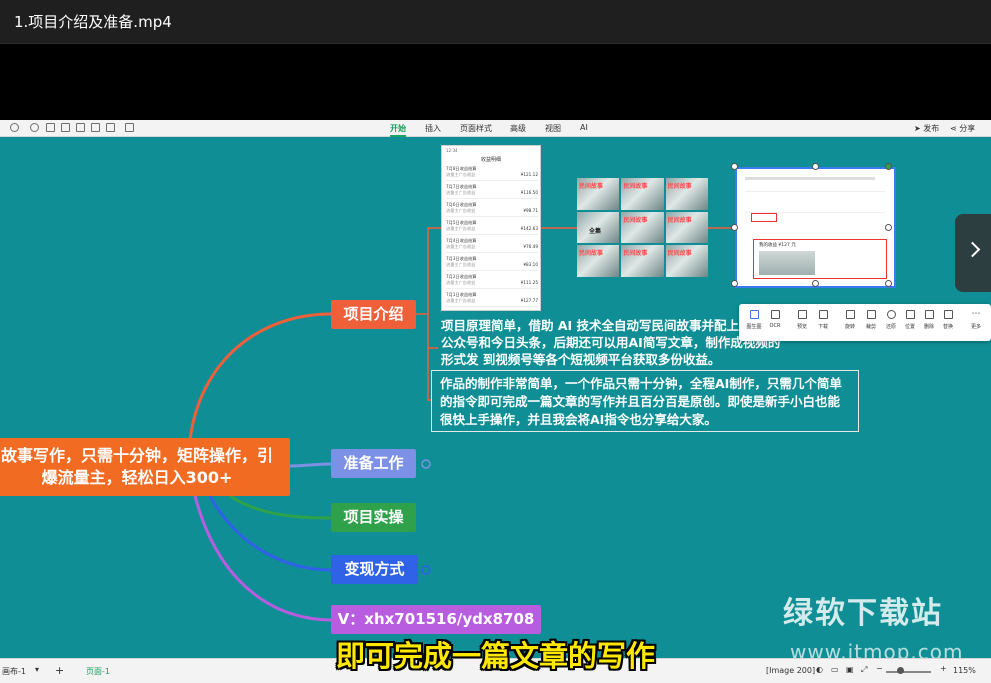  I want to click on branch-line-contact, so click(262, 558).